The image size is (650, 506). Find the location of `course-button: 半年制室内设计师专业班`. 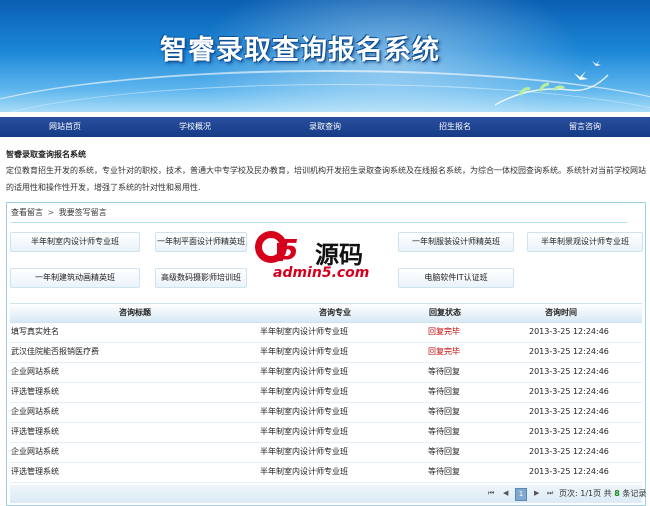

course-button: 半年制室内设计师专业班 is located at coordinates (75, 242).